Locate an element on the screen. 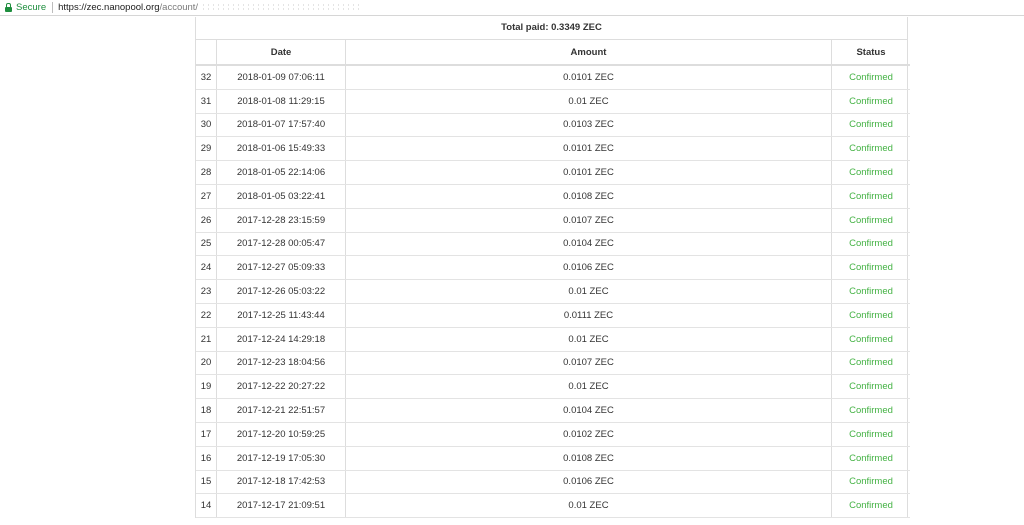 This screenshot has width=1024, height=525. row-date: 2017-12-28 00:05:47 is located at coordinates (281, 244).